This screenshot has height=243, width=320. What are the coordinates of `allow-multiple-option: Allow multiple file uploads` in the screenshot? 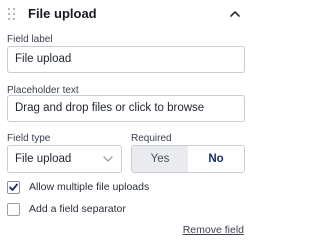 It's located at (107, 188).